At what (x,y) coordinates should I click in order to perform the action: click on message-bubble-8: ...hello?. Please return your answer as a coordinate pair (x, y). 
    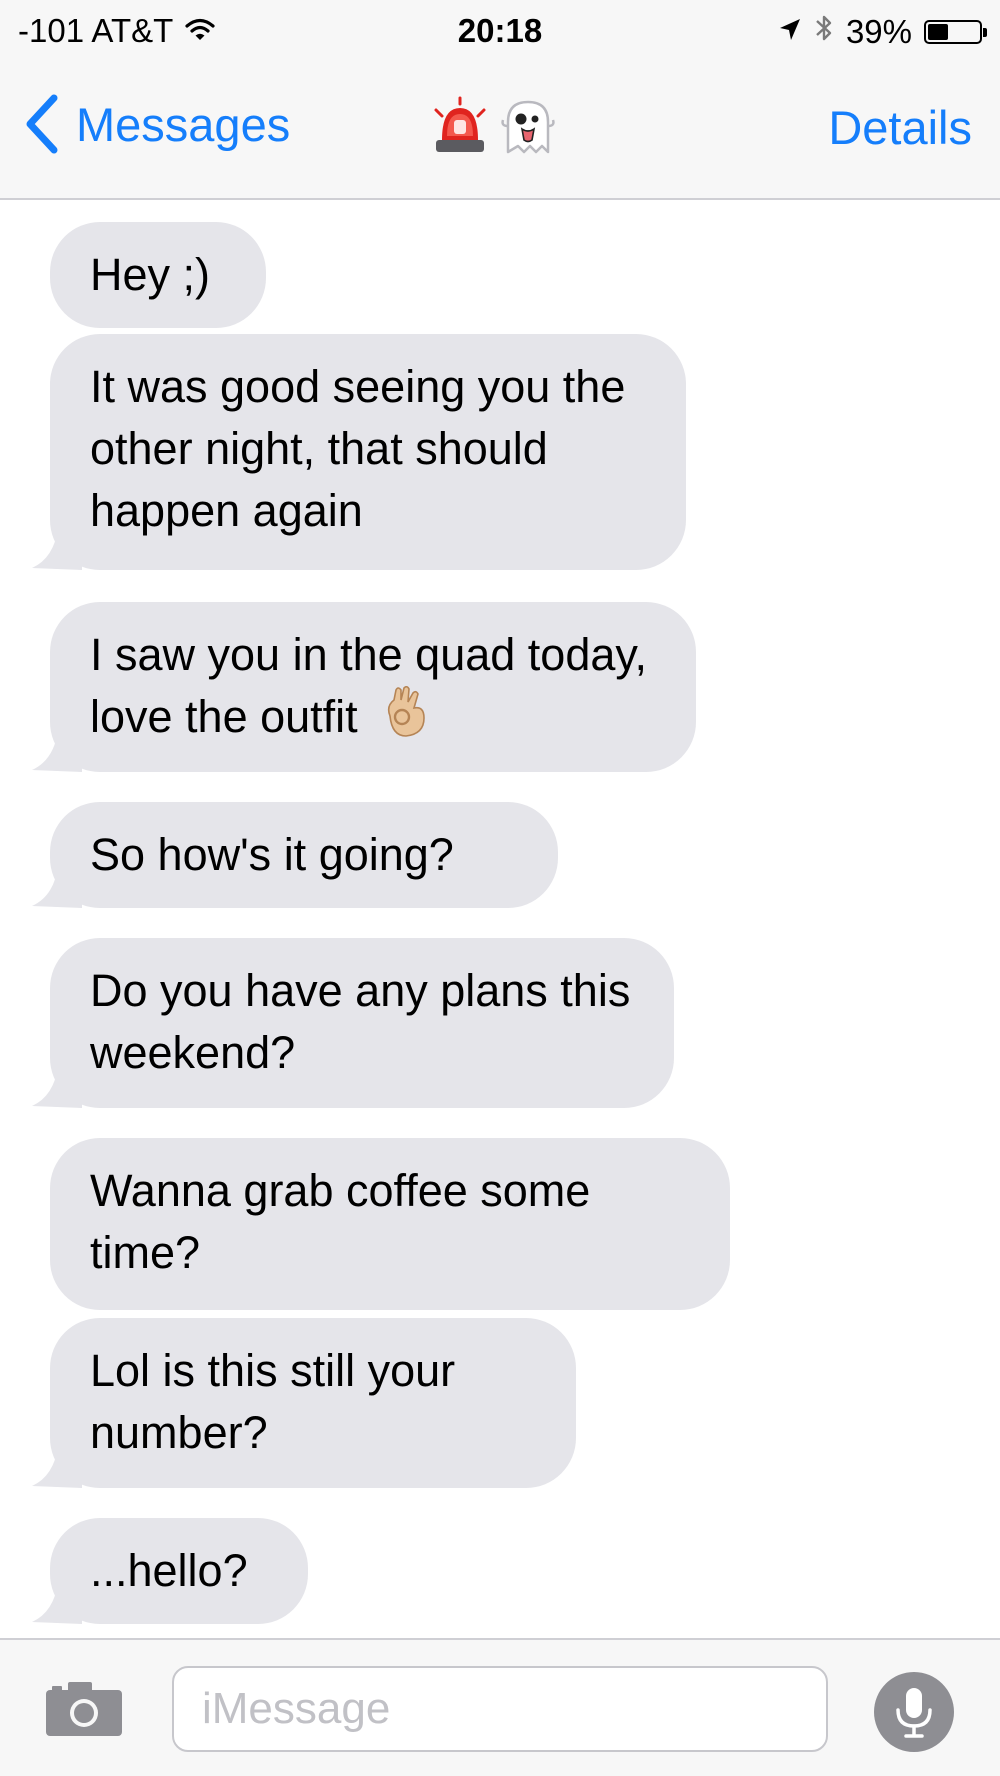
    Looking at the image, I should click on (170, 1571).